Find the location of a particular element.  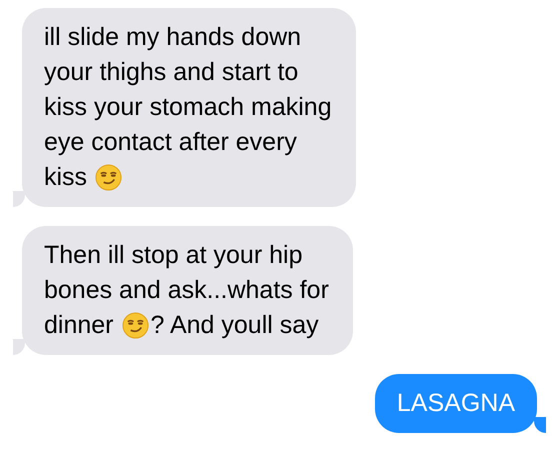

message-text: your thighs and start to is located at coordinates (171, 72).